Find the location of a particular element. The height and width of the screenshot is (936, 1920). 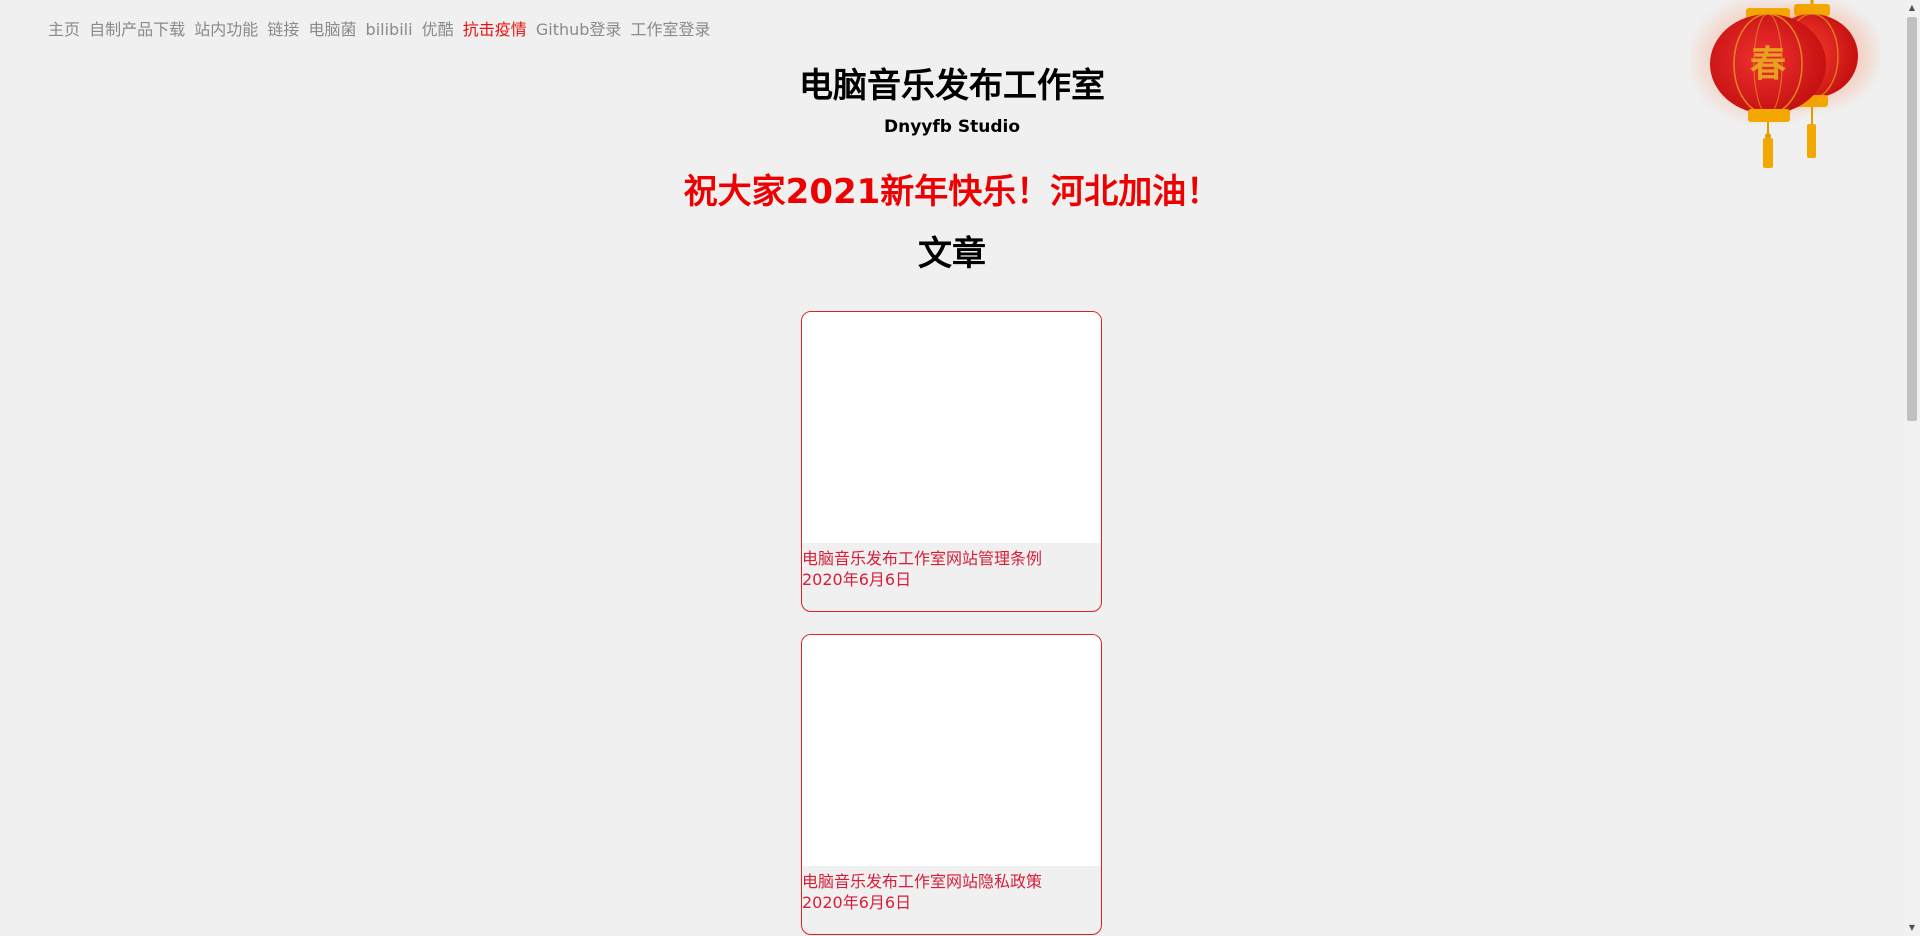

nav-link-studio-login: 工作室登录 is located at coordinates (671, 29).